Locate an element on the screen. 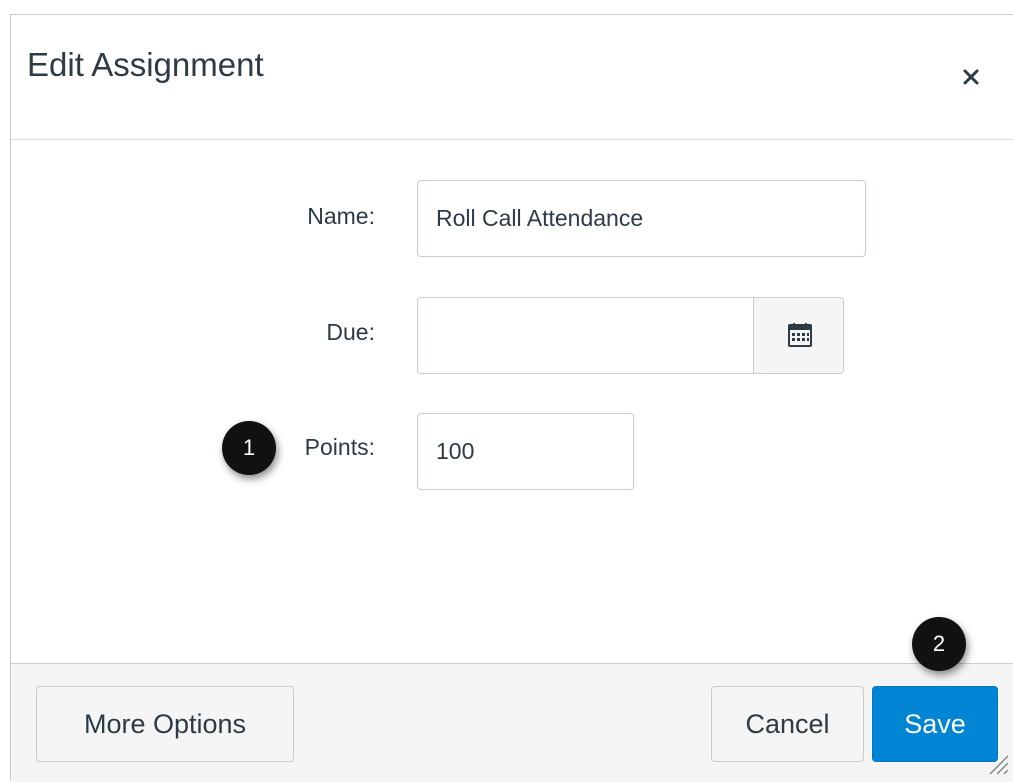 Image resolution: width=1013 pixels, height=782 pixels. callout-badge-1: 1 is located at coordinates (249, 448).